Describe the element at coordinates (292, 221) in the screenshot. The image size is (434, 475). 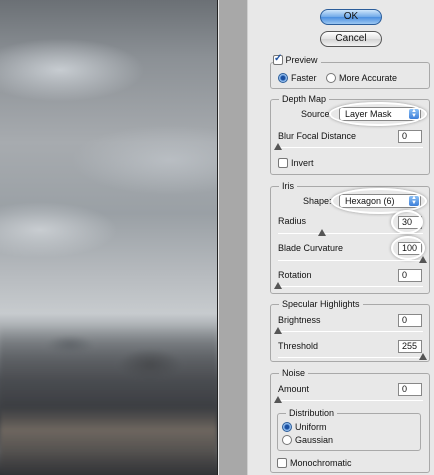
I see `radius-label: Radius` at that location.